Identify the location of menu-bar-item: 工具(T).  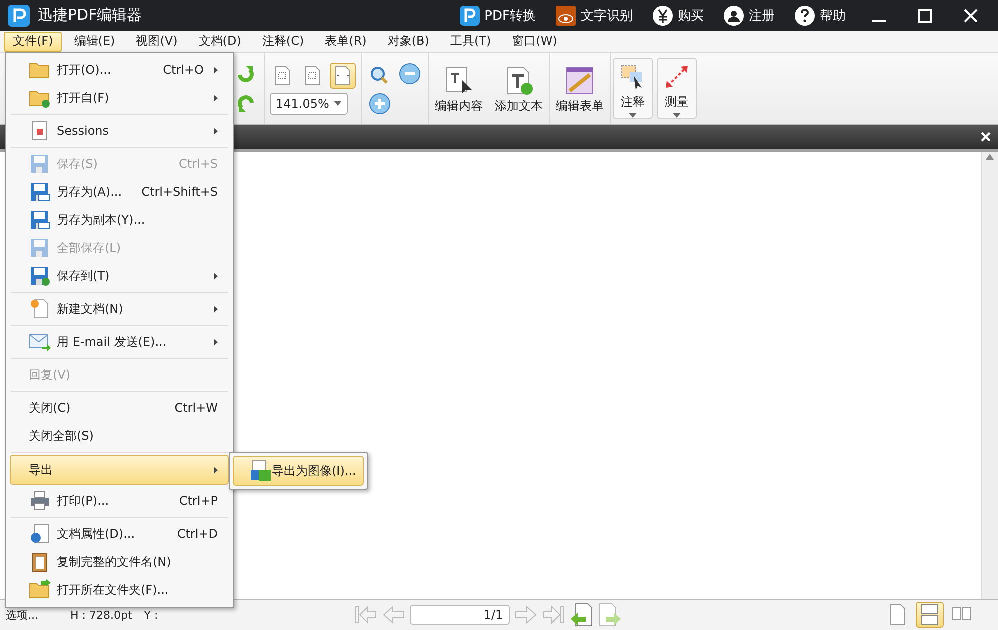
(470, 42).